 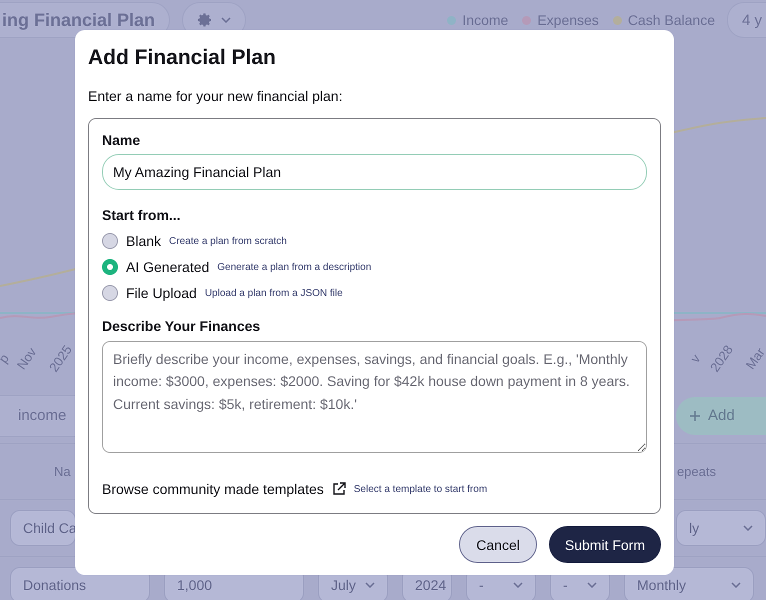 What do you see at coordinates (754, 358) in the screenshot?
I see `axis-label: Mar` at bounding box center [754, 358].